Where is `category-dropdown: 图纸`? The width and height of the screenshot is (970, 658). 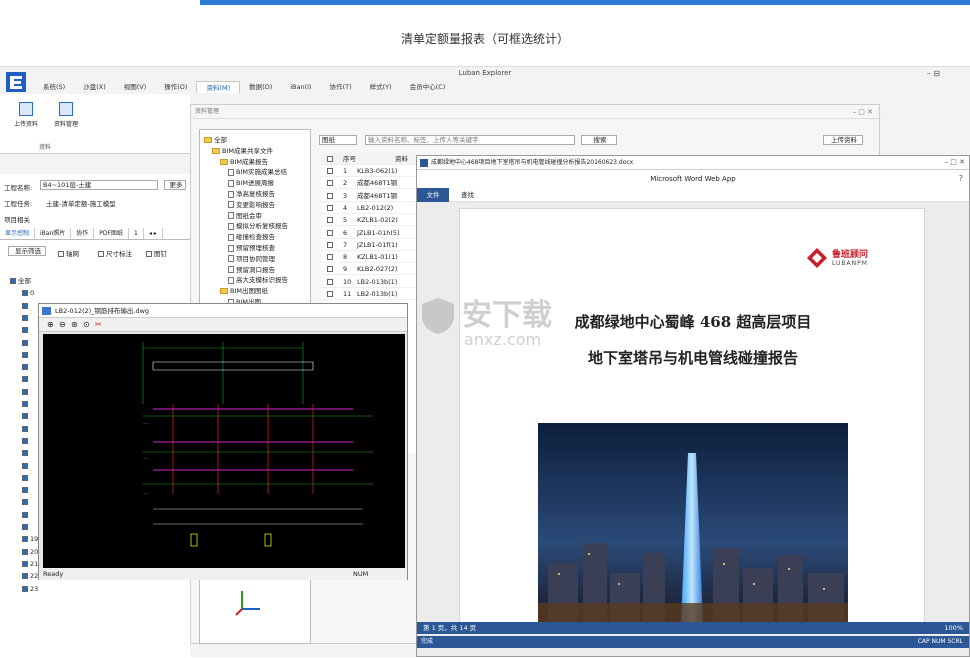 category-dropdown: 图纸 is located at coordinates (338, 140).